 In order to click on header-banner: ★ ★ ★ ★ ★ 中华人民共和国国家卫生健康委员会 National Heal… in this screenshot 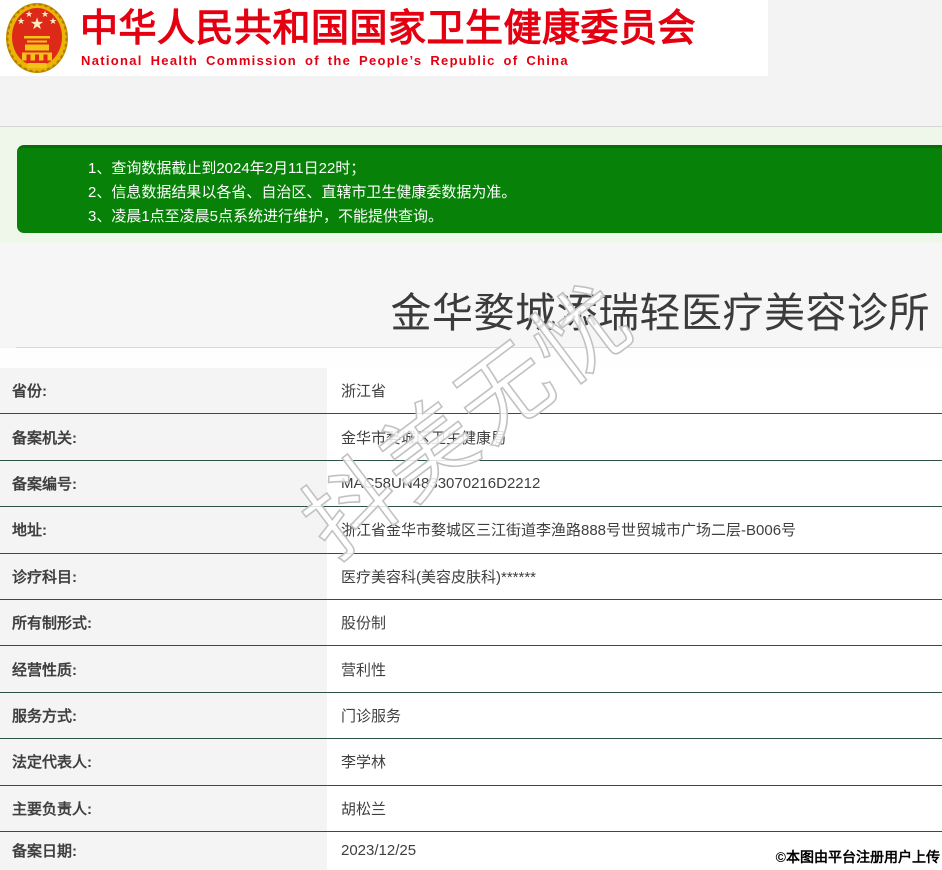, I will do `click(384, 38)`.